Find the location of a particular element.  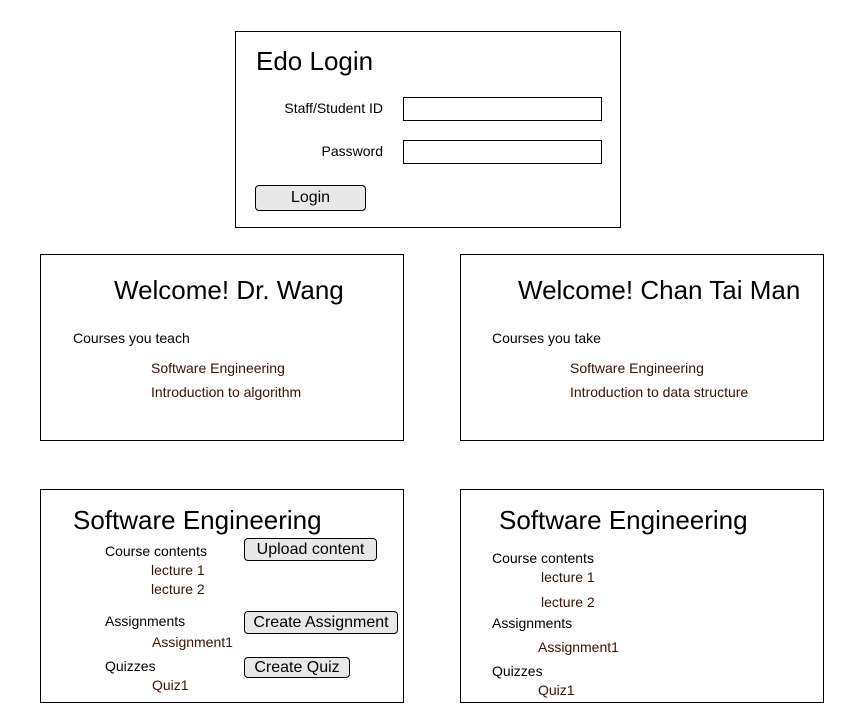

password-input is located at coordinates (502, 152).